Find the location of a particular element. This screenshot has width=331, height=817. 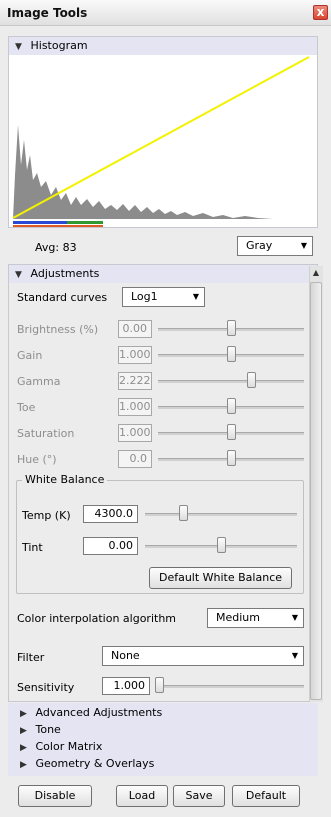

close-button: x is located at coordinates (320, 12).